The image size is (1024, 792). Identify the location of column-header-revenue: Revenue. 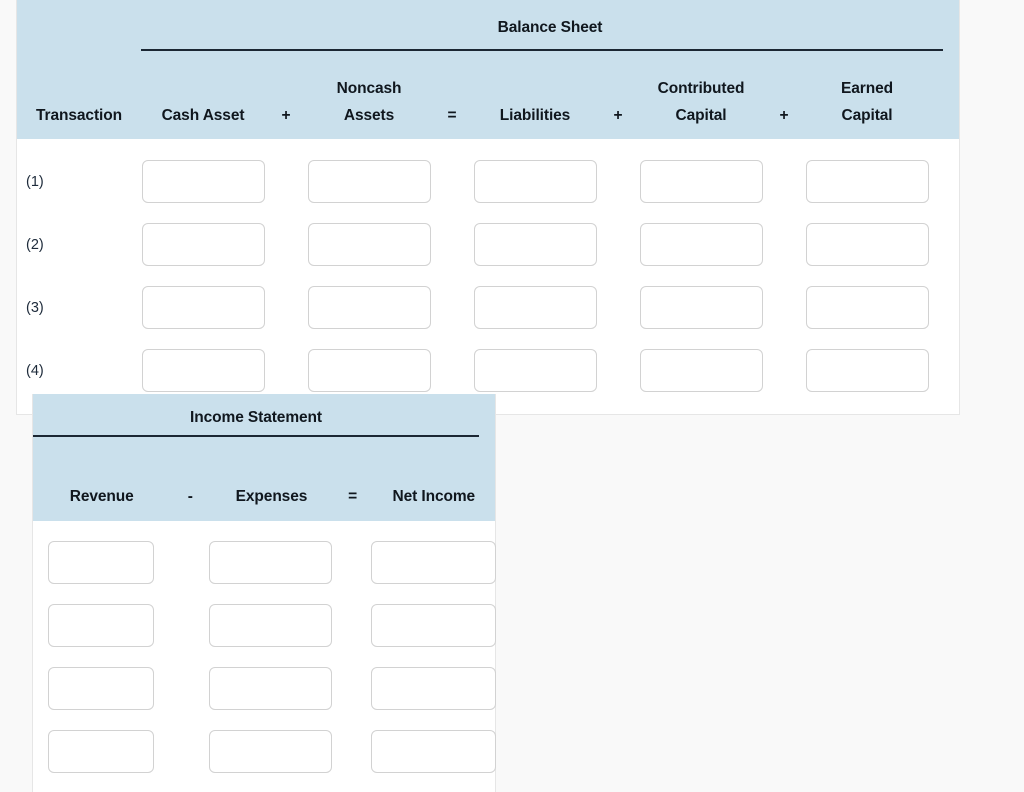
(101, 496).